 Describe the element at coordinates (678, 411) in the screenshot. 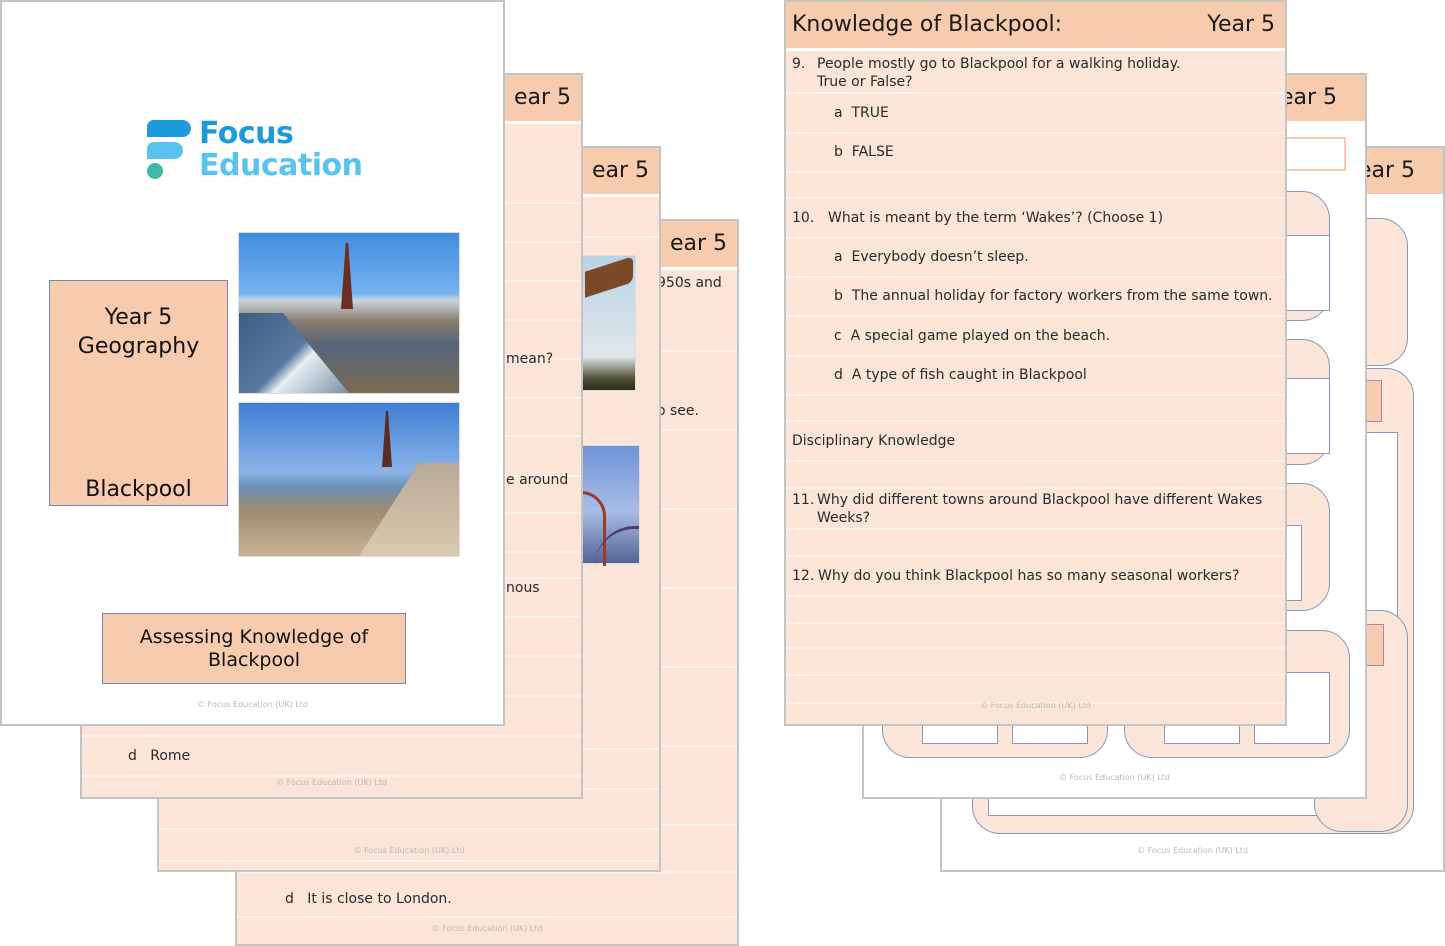

I see `question-fragment: o see.` at that location.